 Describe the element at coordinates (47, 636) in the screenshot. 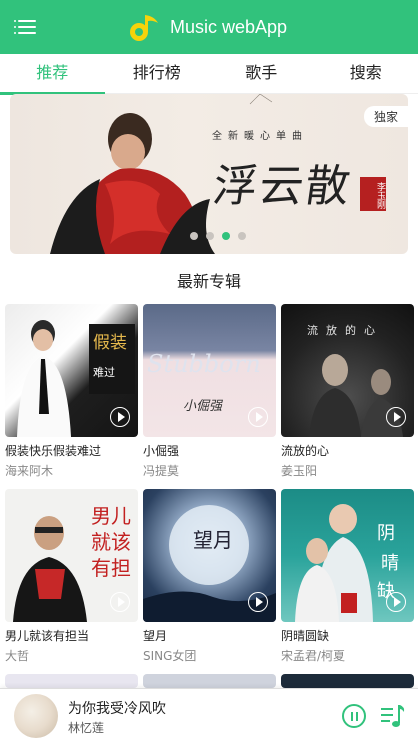

I see `album-name: 男儿就该有担当` at that location.